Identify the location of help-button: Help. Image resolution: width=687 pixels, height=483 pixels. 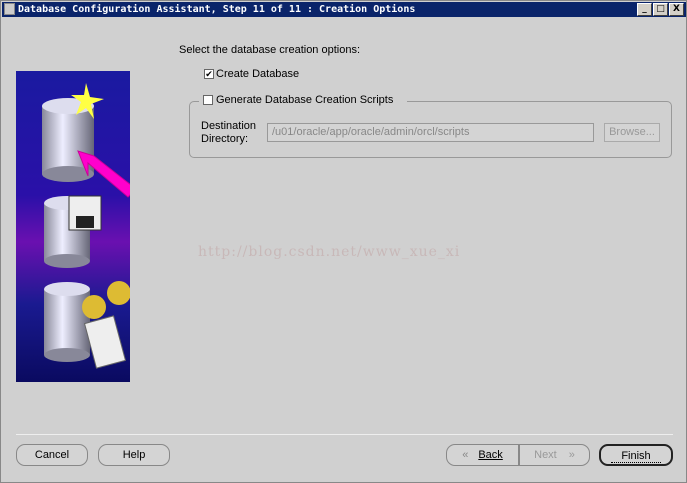
(134, 455).